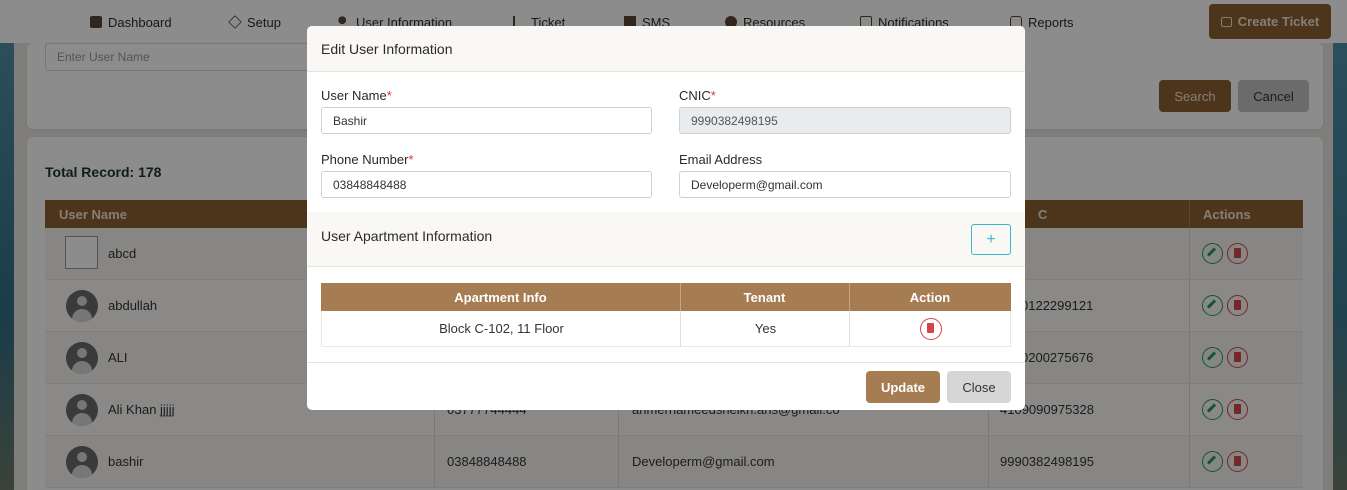  I want to click on cnic-label: CNIC*, so click(697, 95).